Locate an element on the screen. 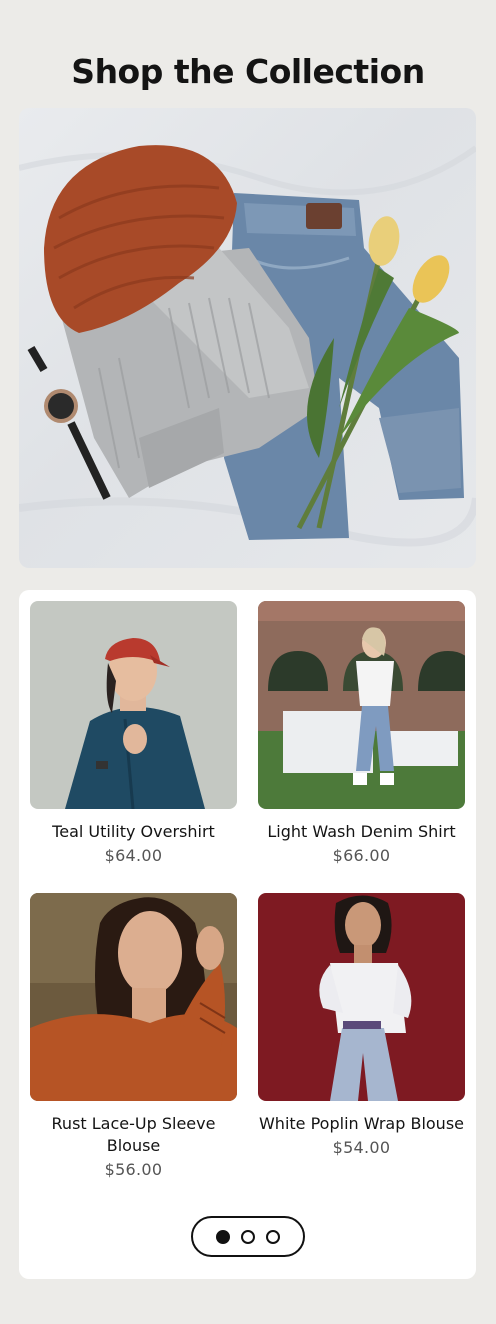 The image size is (496, 1324). product-card-denim-shirt: Light Wash Denim Shirt $66.00 is located at coordinates (361, 733).